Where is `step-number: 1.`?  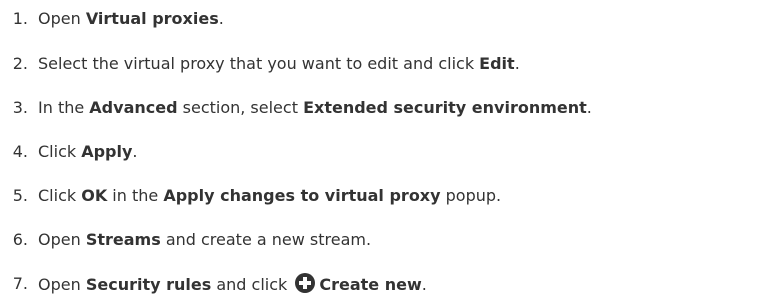
step-number: 1. is located at coordinates (20, 18).